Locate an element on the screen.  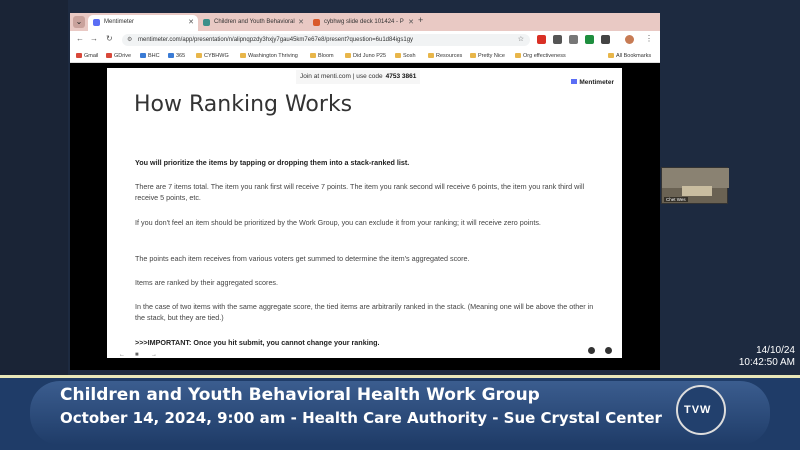
reactions-icon is located at coordinates (591, 350).